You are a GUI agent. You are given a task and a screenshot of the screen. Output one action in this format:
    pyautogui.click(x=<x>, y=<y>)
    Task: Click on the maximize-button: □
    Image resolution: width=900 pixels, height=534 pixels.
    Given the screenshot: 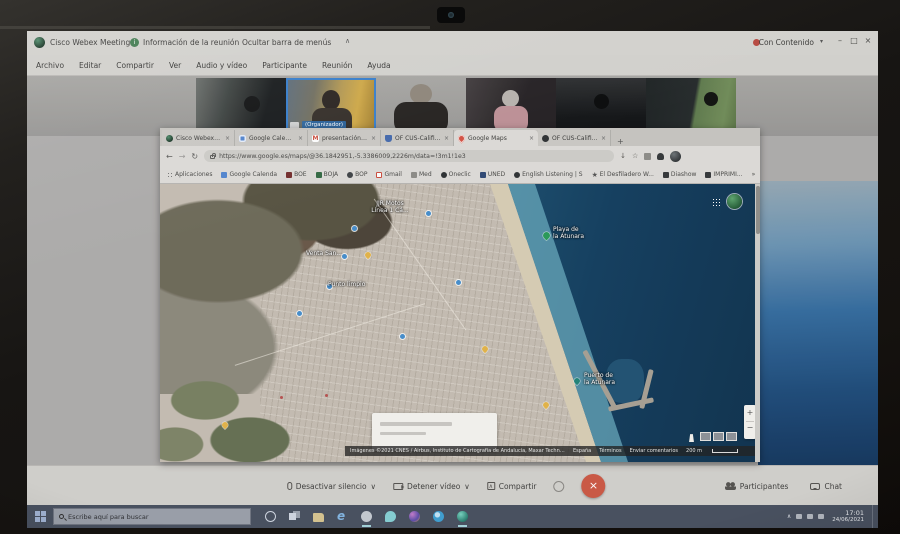 What is the action you would take?
    pyautogui.click(x=854, y=40)
    